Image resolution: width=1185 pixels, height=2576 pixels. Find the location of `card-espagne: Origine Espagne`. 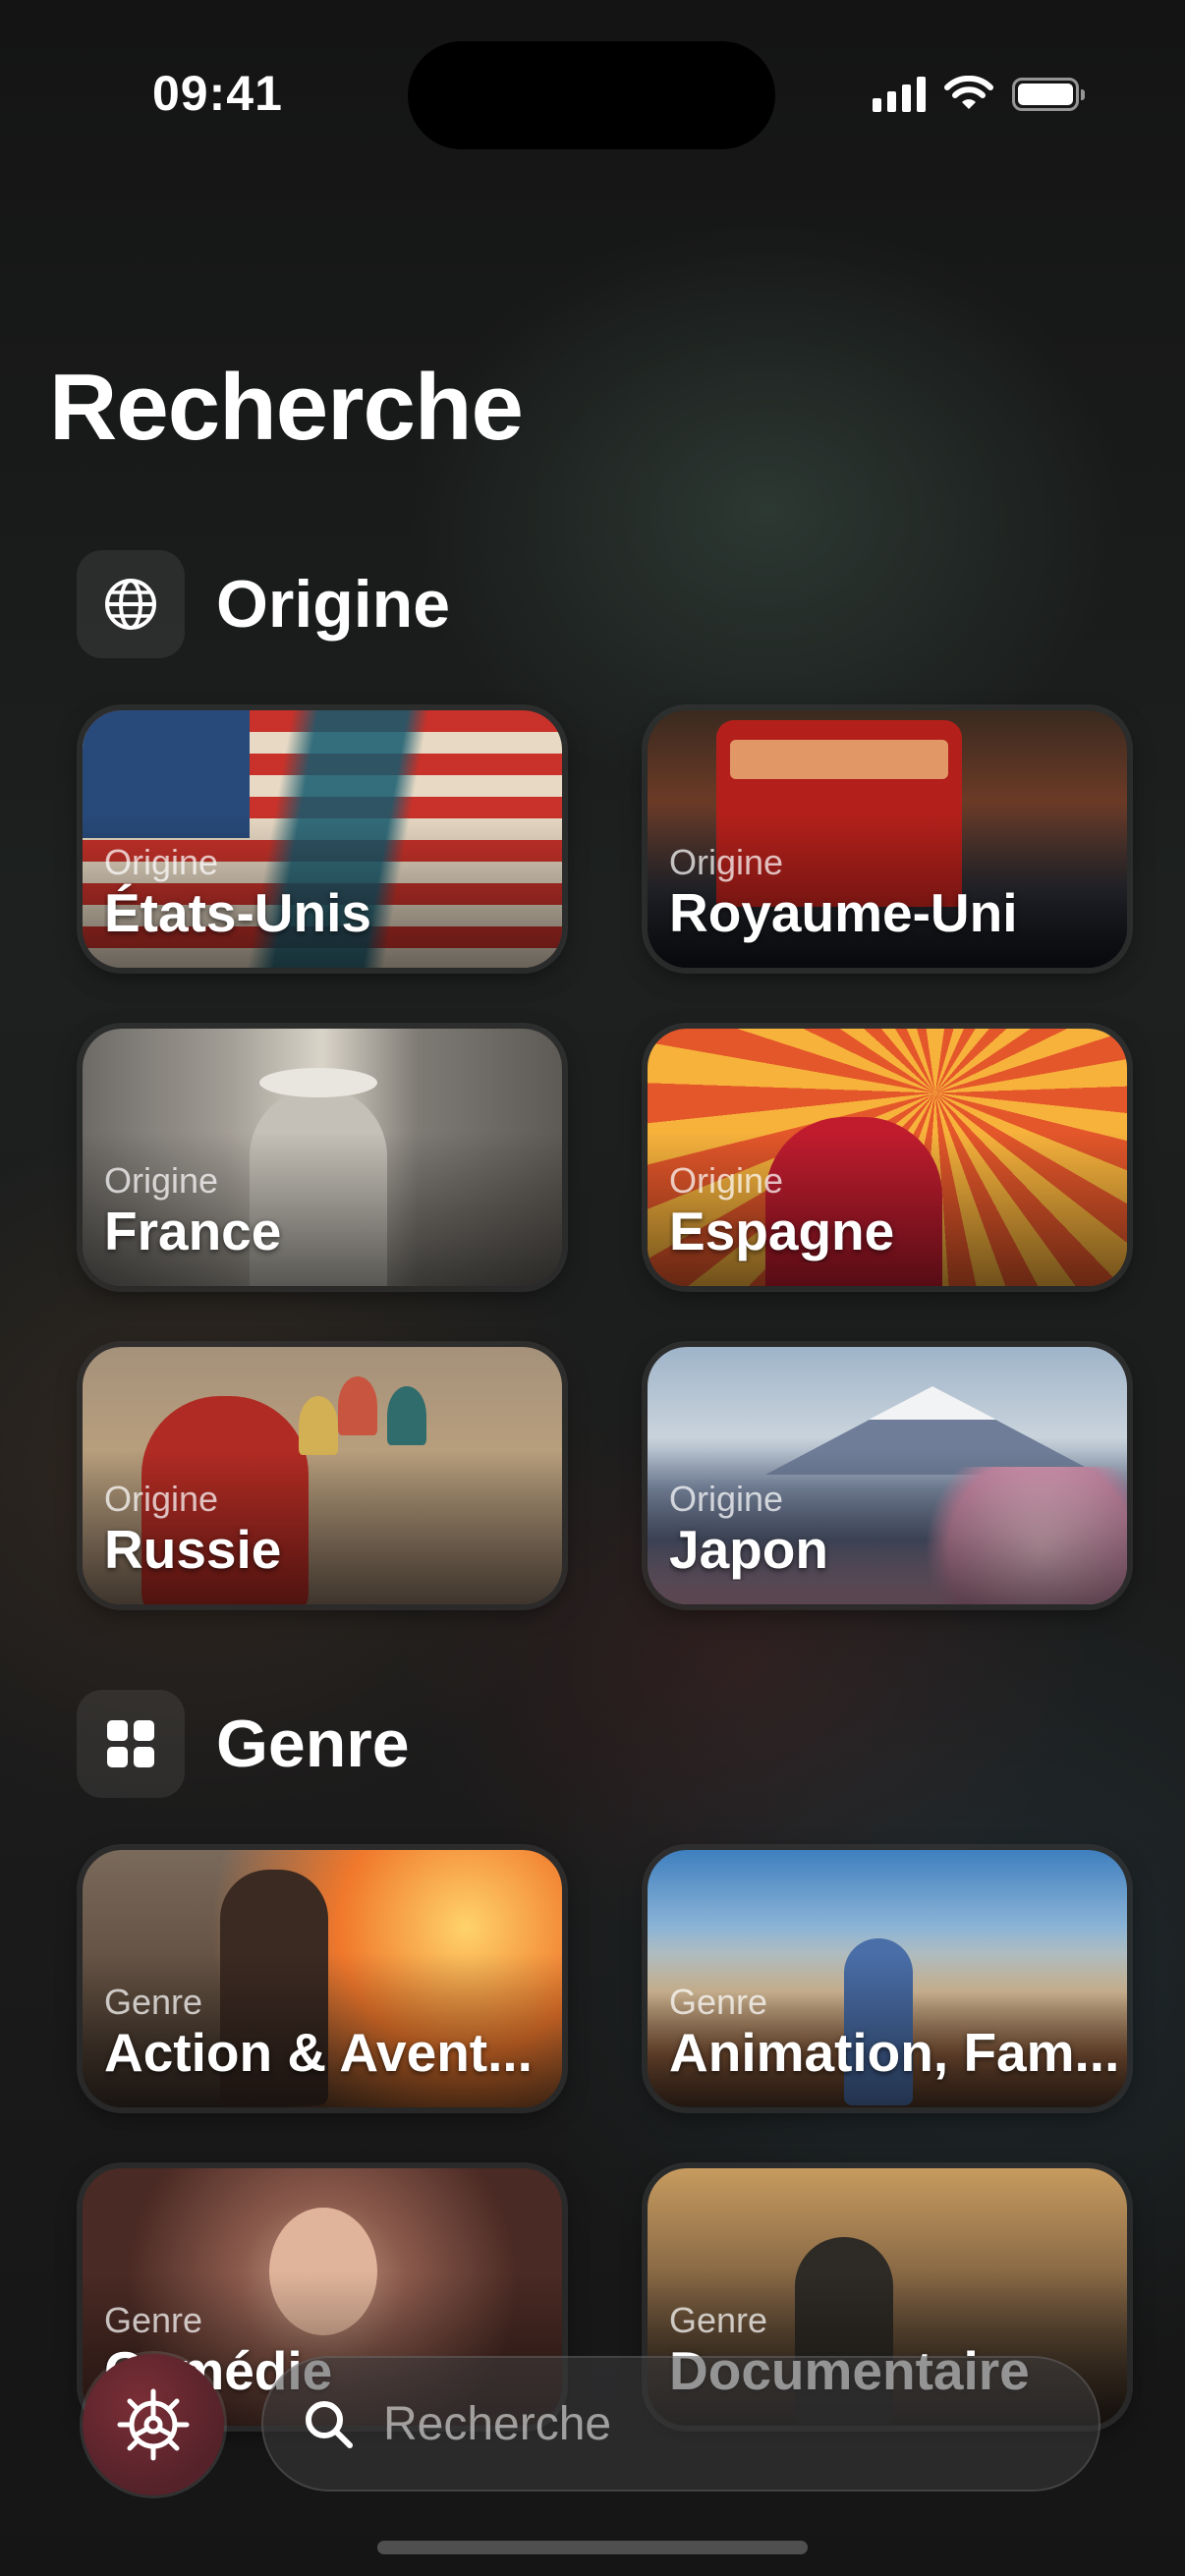

card-espagne: Origine Espagne is located at coordinates (888, 1157).